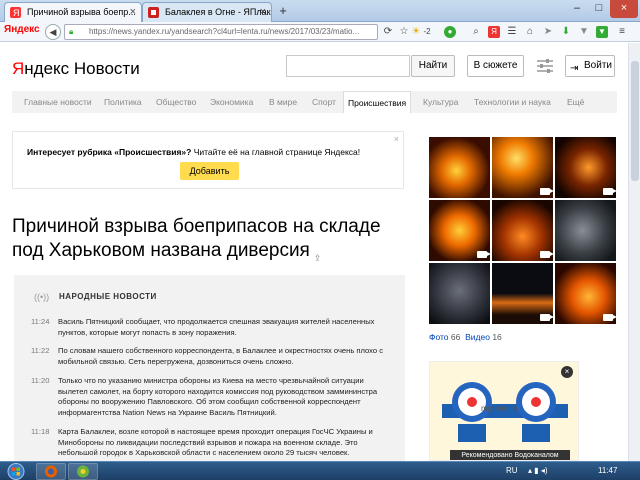 The width and height of the screenshot is (640, 480). I want to click on refresh-icon: ⟳, so click(388, 32).